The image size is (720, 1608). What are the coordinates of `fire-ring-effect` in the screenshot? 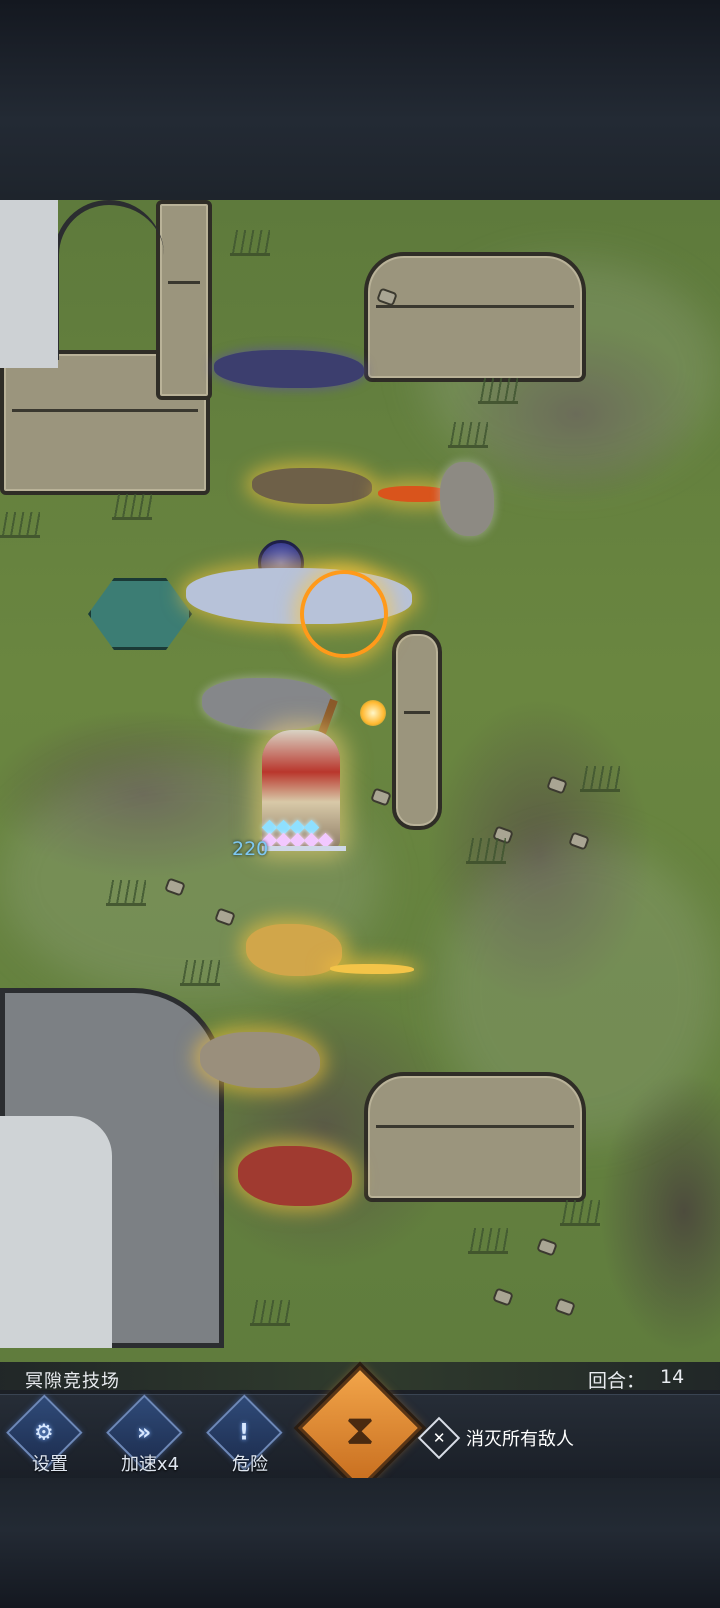 It's located at (344, 614).